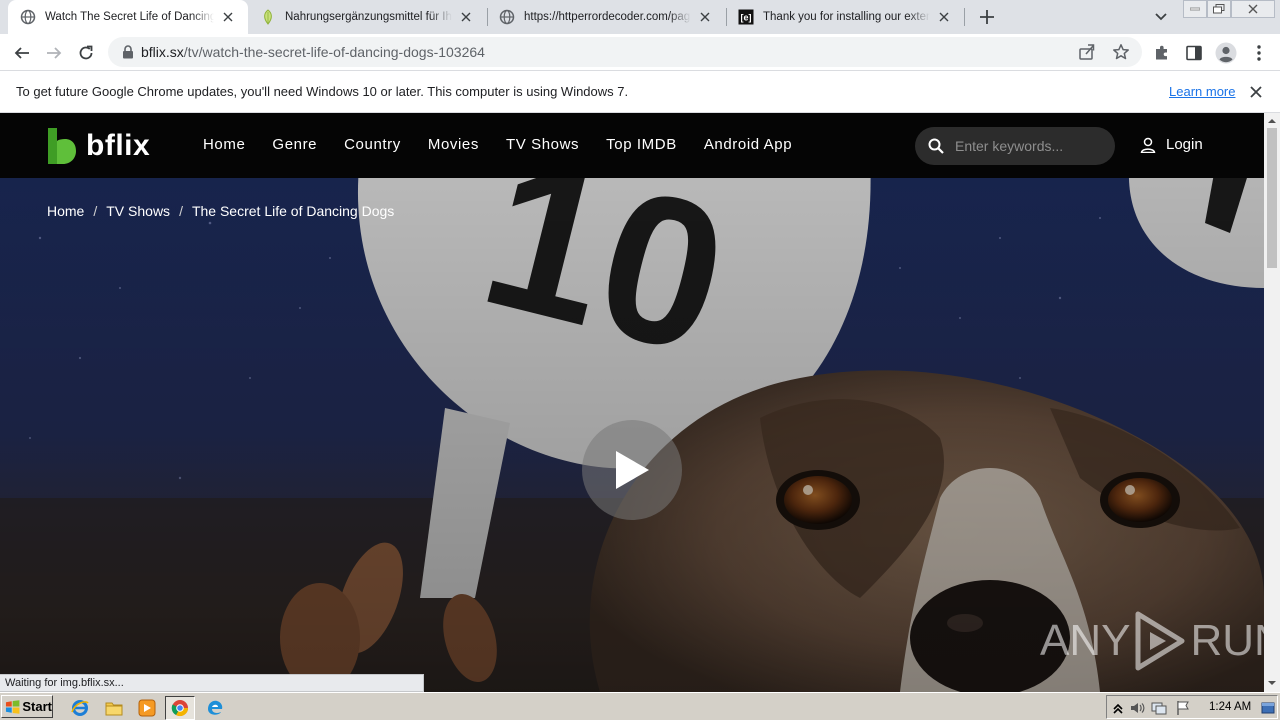  What do you see at coordinates (268, 17) in the screenshot?
I see `leaf-icon` at bounding box center [268, 17].